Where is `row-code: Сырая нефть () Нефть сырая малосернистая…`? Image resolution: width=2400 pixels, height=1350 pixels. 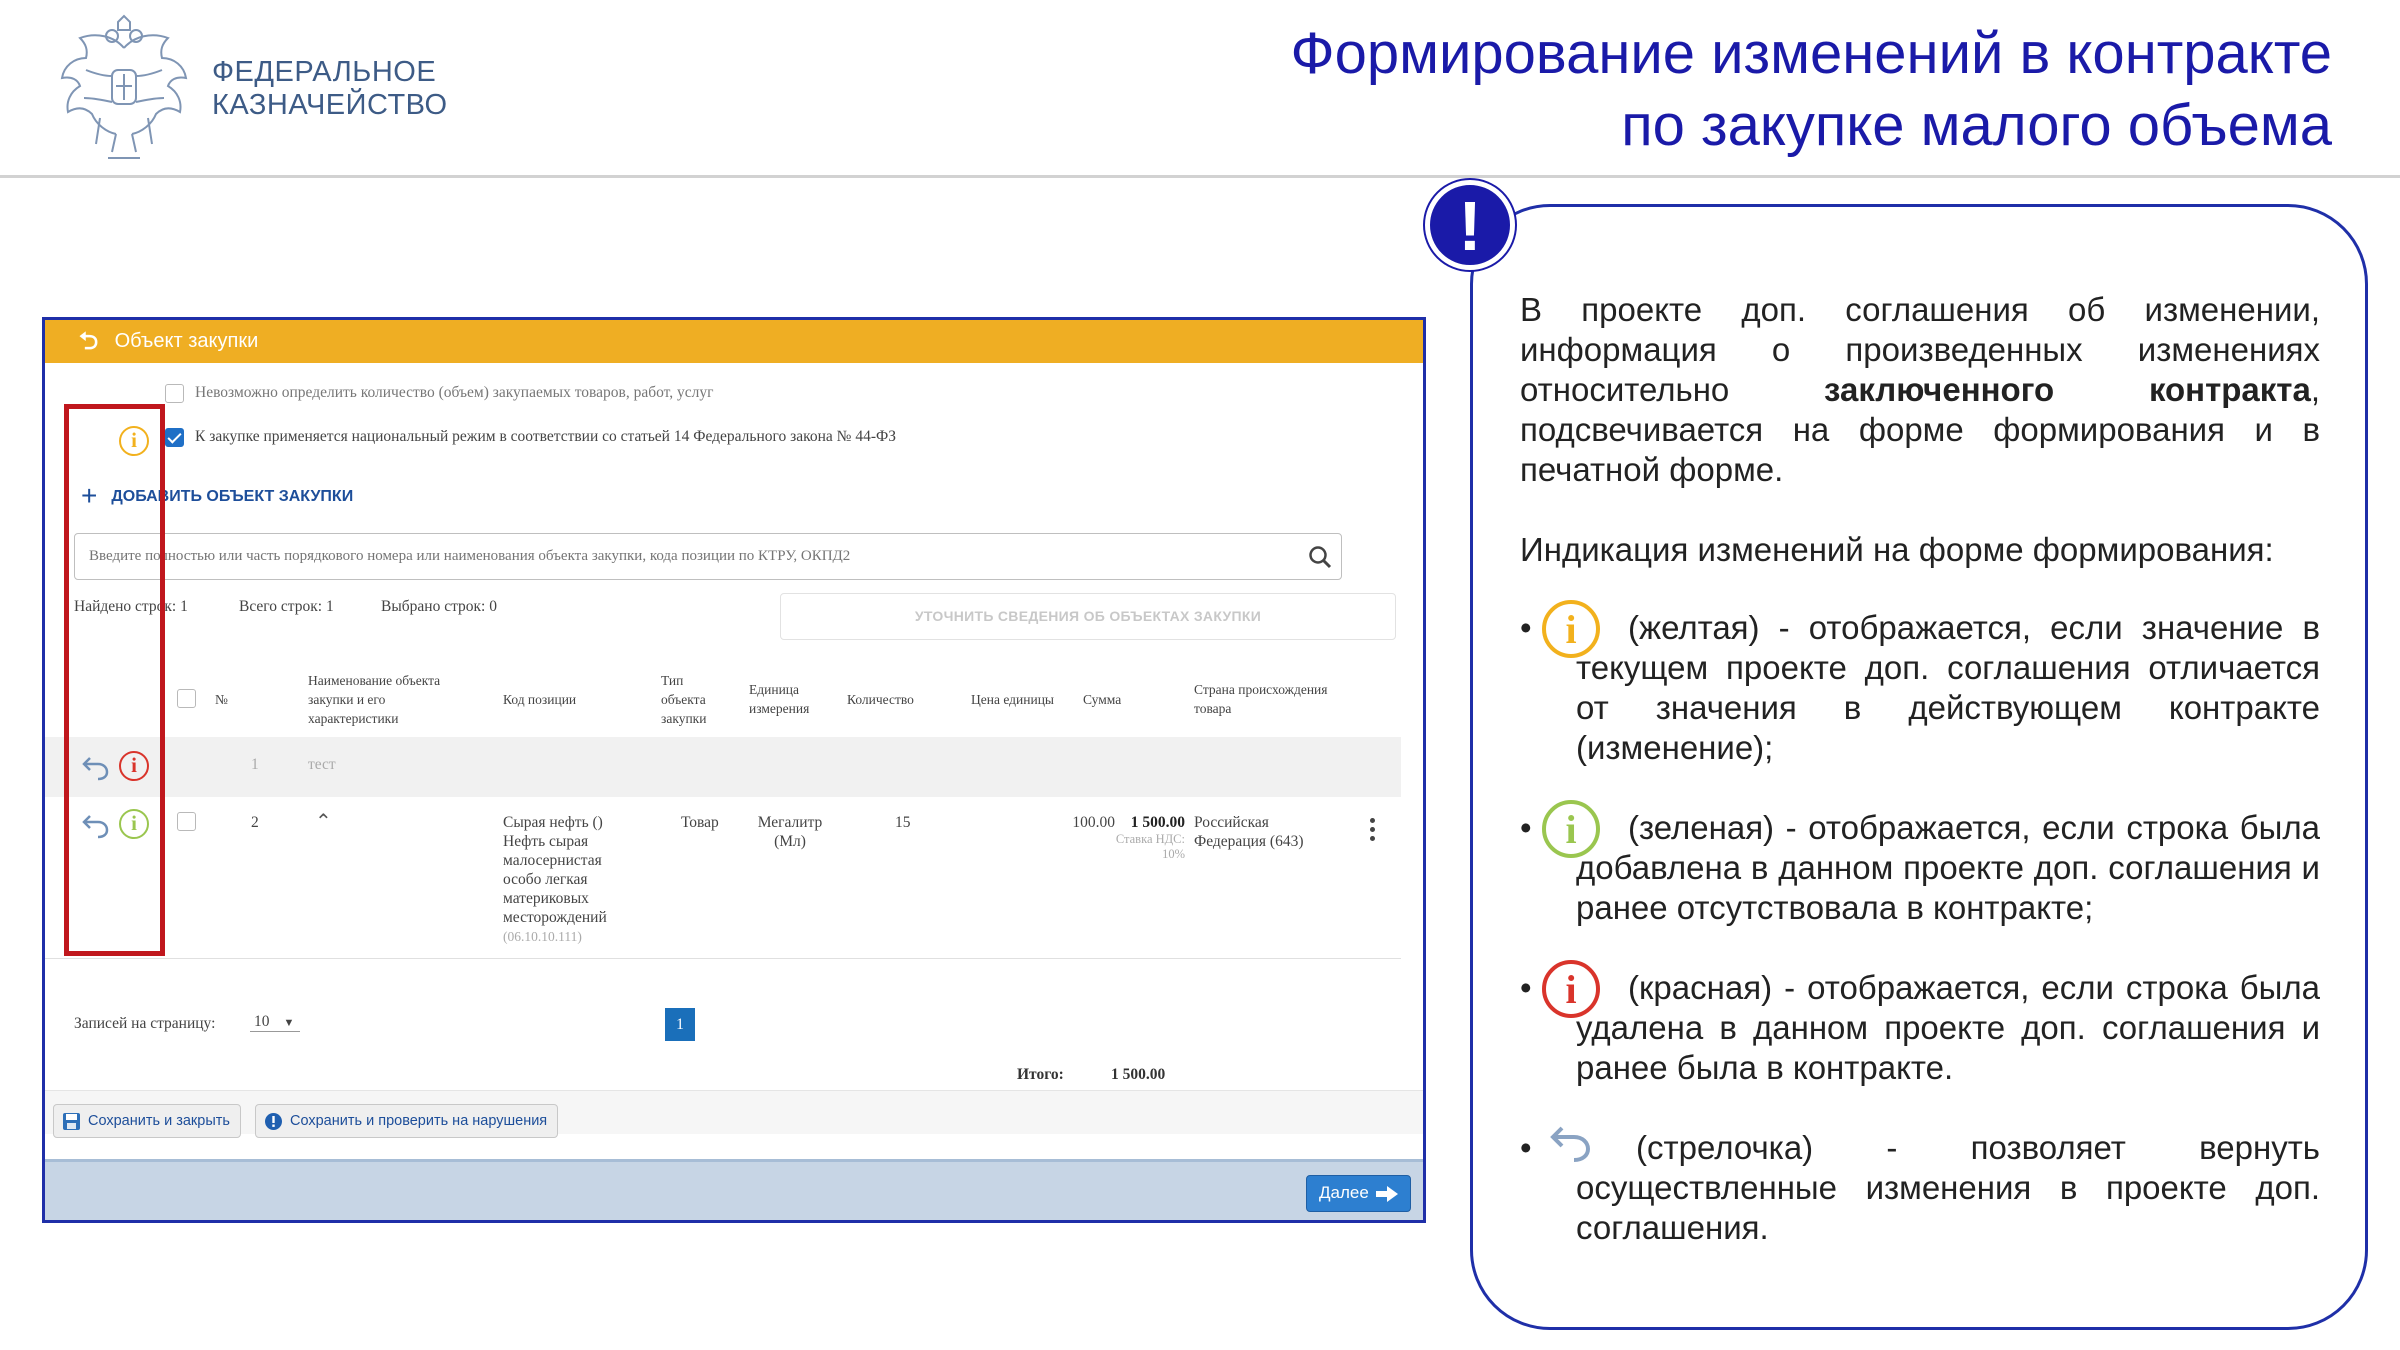
row-code: Сырая нефть () Нефть сырая малосернистая… is located at coordinates (555, 879).